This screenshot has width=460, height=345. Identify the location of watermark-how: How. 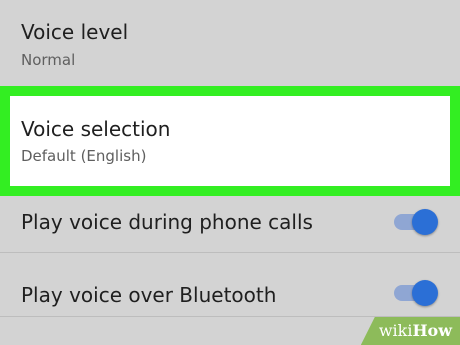
(432, 330).